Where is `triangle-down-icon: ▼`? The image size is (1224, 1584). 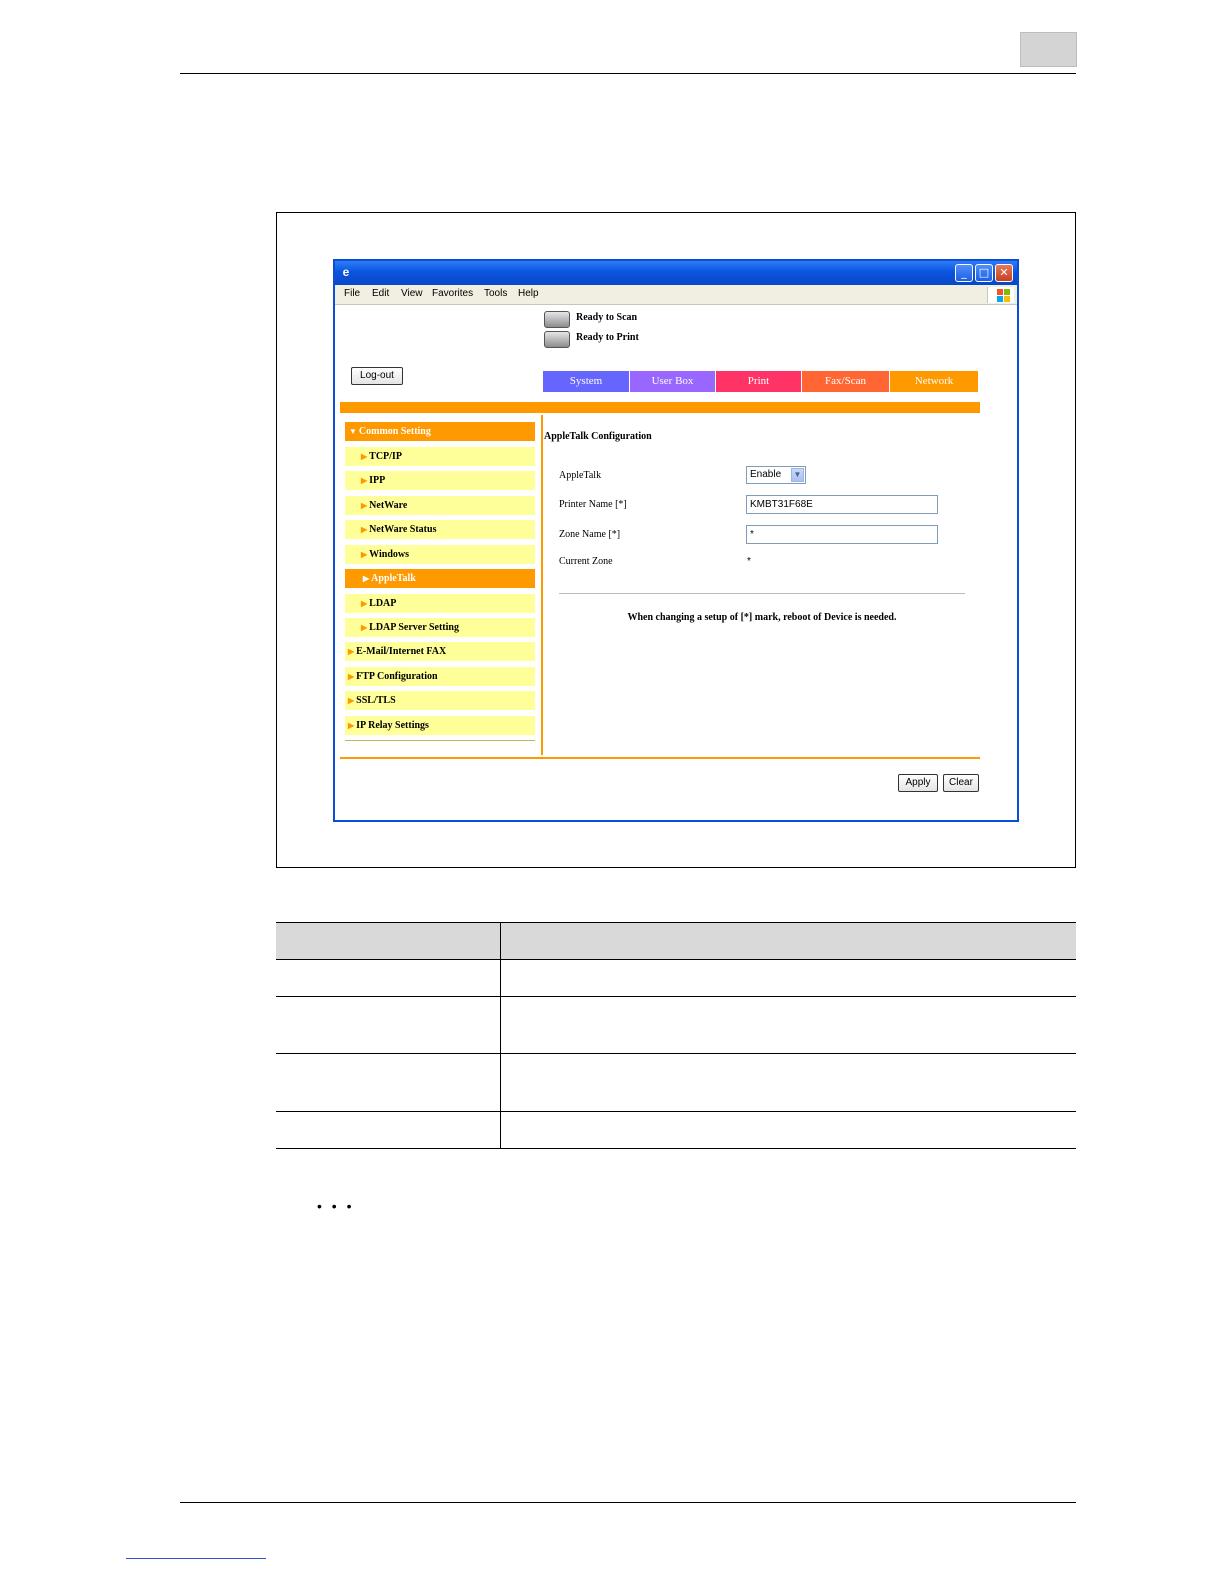 triangle-down-icon: ▼ is located at coordinates (353, 431).